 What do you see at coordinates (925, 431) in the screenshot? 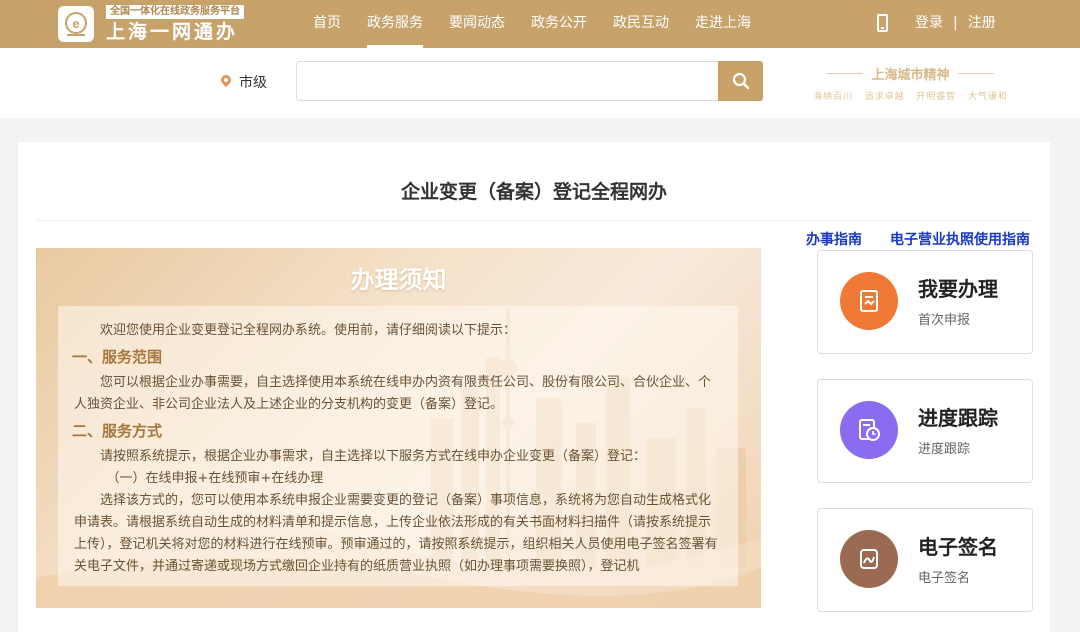
I see `progress-card: 进度跟踪 进度跟踪` at bounding box center [925, 431].